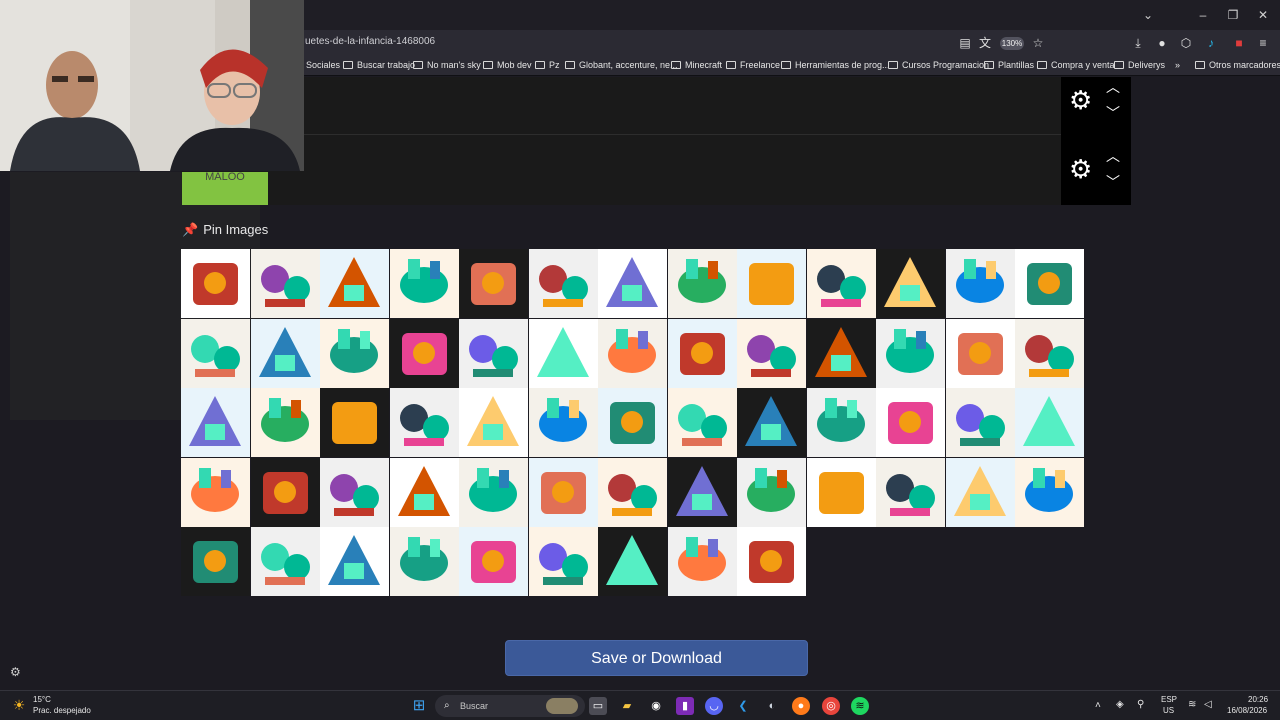 This screenshot has width=1280, height=720. What do you see at coordinates (225, 188) in the screenshot?
I see `tier-label: MALOO` at bounding box center [225, 188].